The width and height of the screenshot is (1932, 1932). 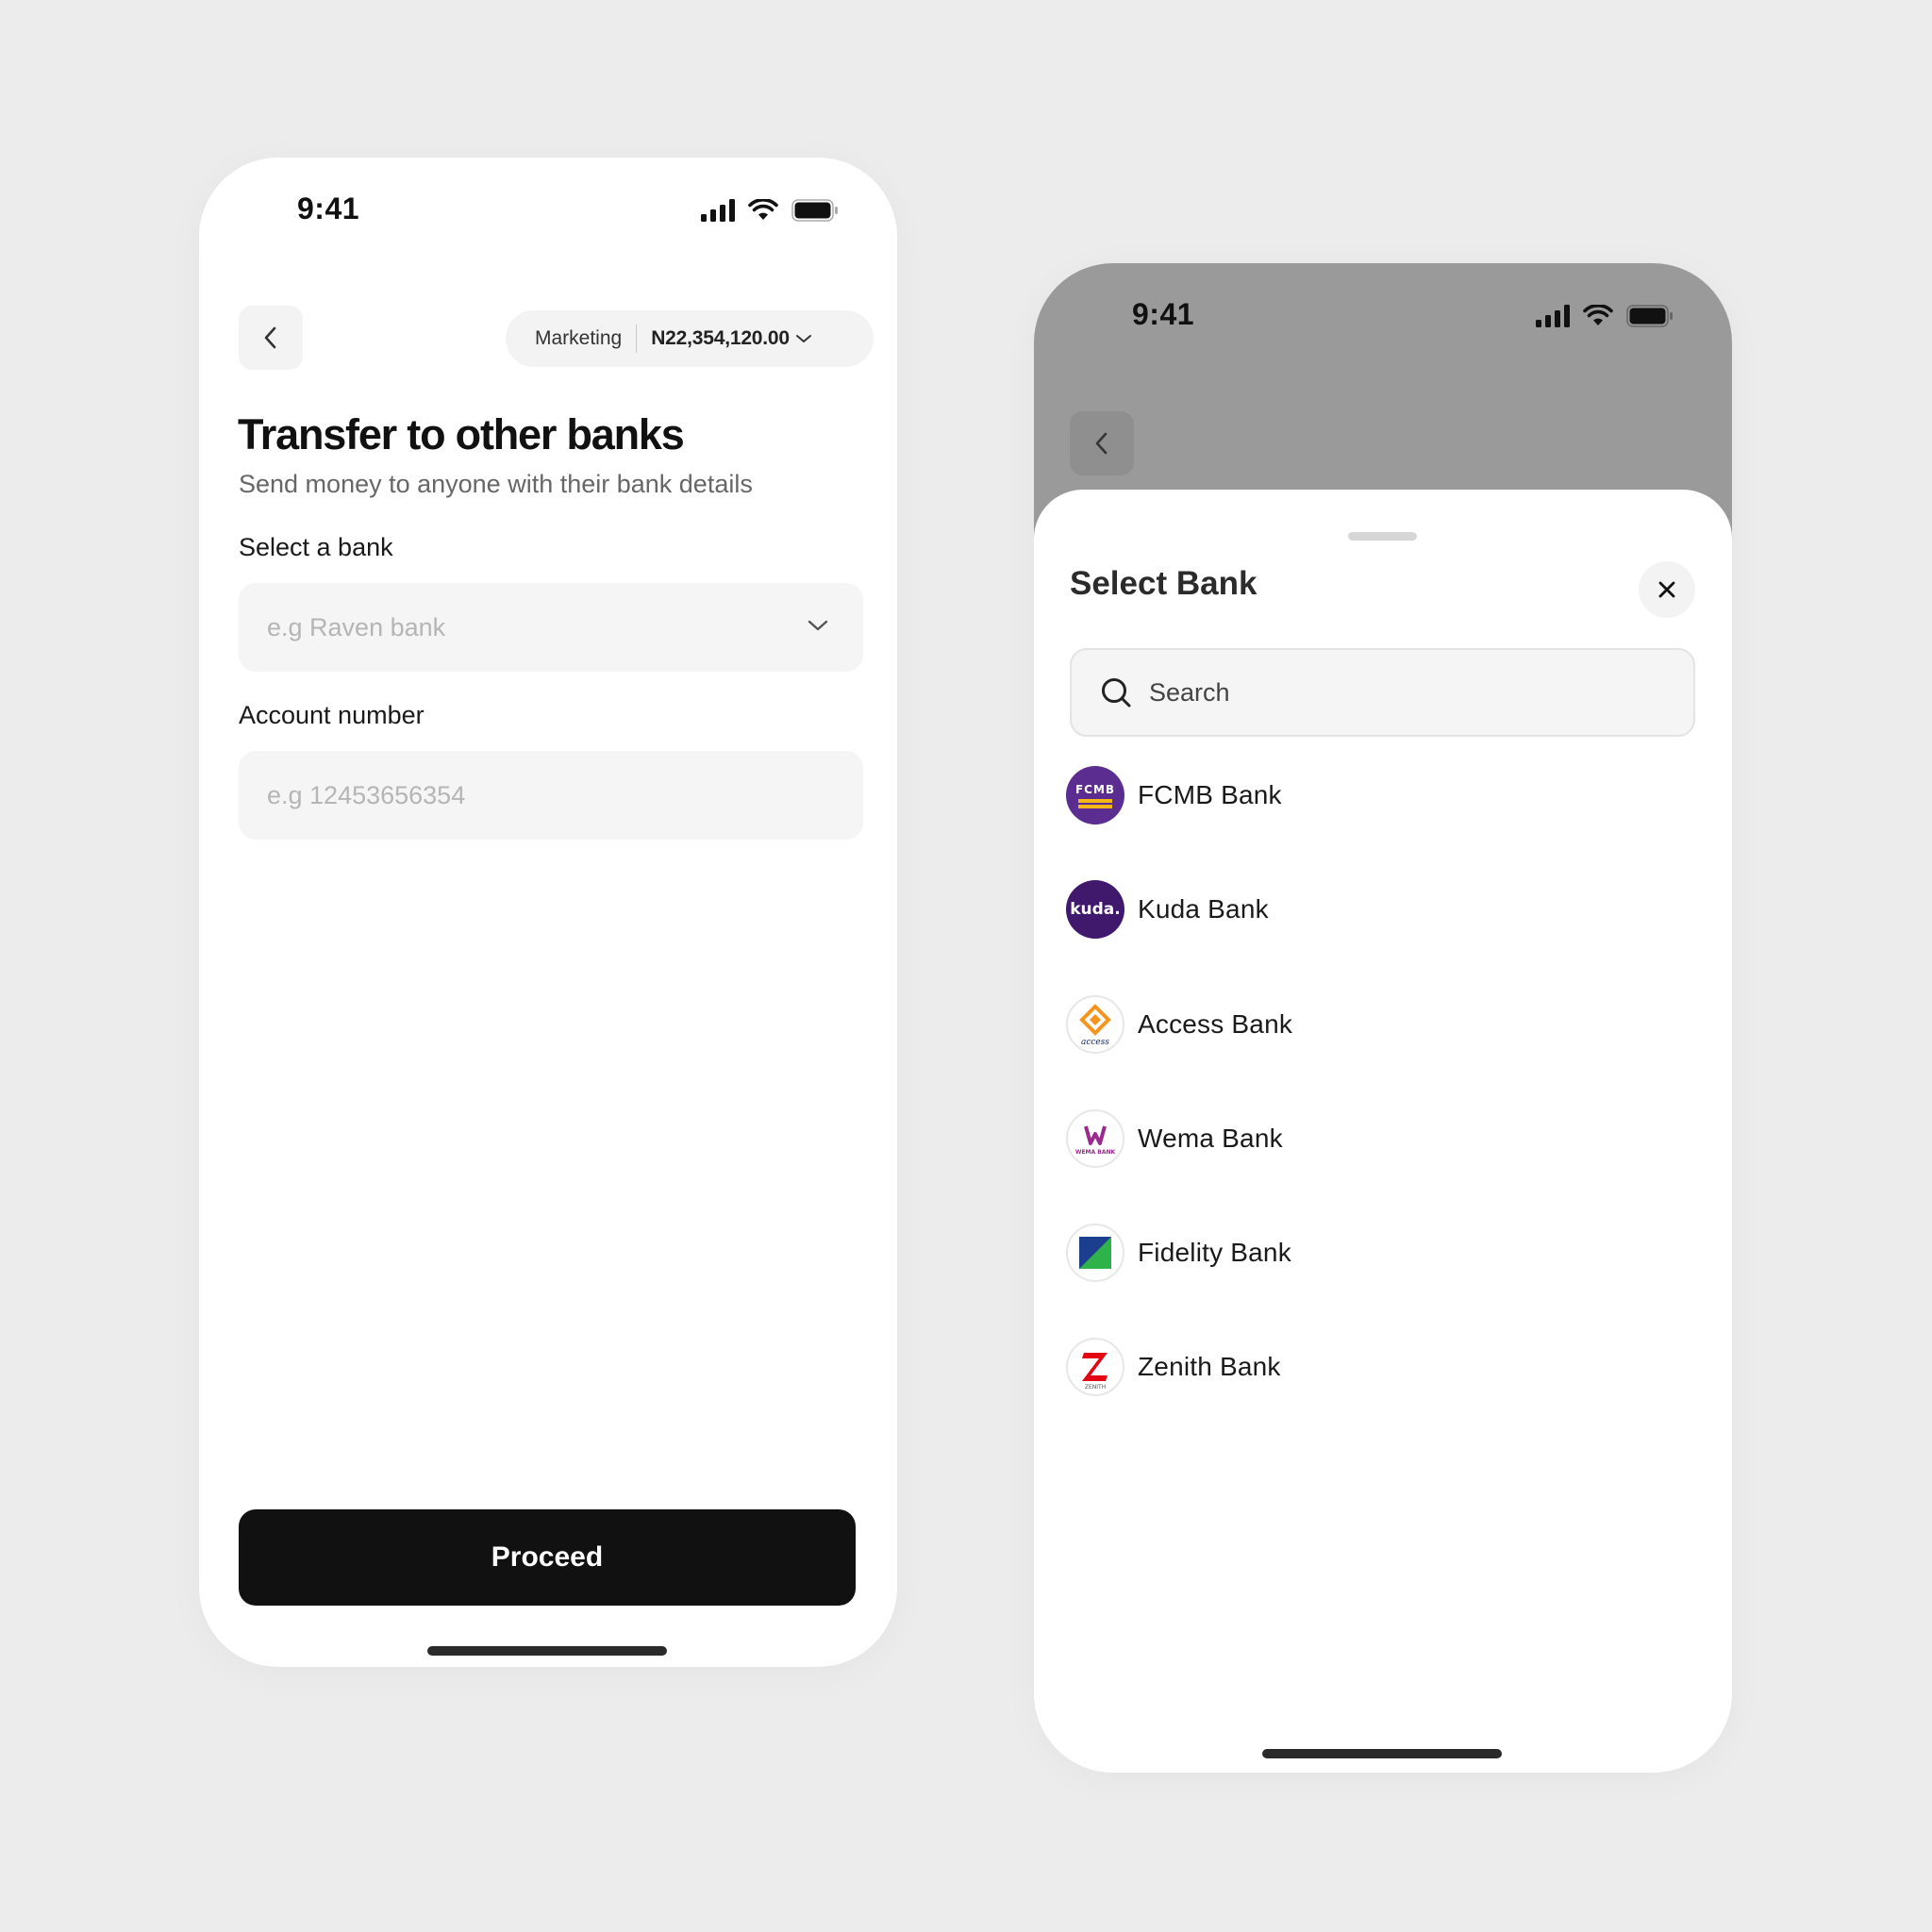 What do you see at coordinates (356, 626) in the screenshot?
I see `bank-select-placeholder: e.g Raven bank` at bounding box center [356, 626].